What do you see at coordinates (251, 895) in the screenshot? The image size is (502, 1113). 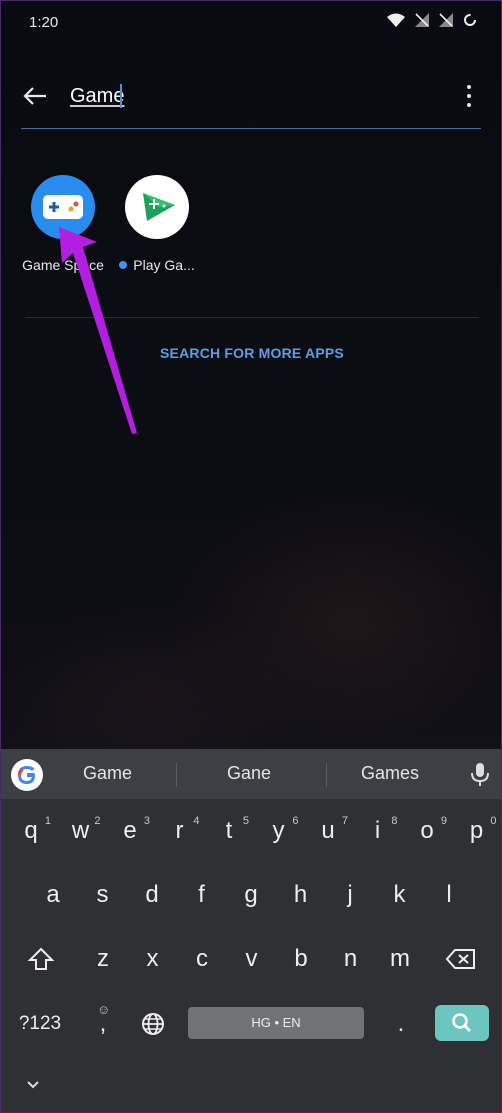 I see `key-g: g` at bounding box center [251, 895].